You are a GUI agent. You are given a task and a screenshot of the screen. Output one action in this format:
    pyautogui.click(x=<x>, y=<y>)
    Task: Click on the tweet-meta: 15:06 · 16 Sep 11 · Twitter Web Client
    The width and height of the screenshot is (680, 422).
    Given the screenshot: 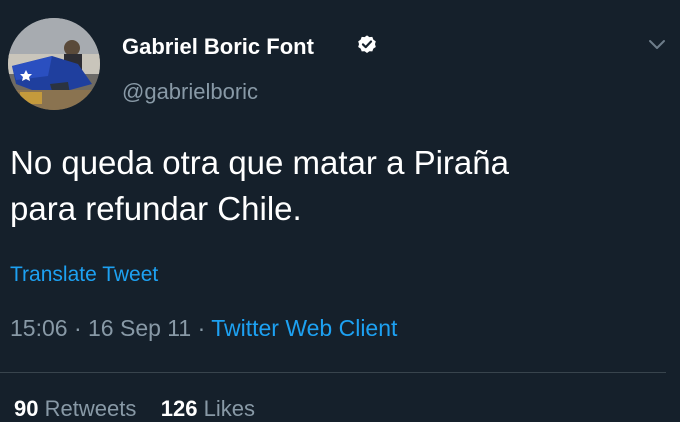 What is the action you would take?
    pyautogui.click(x=203, y=328)
    